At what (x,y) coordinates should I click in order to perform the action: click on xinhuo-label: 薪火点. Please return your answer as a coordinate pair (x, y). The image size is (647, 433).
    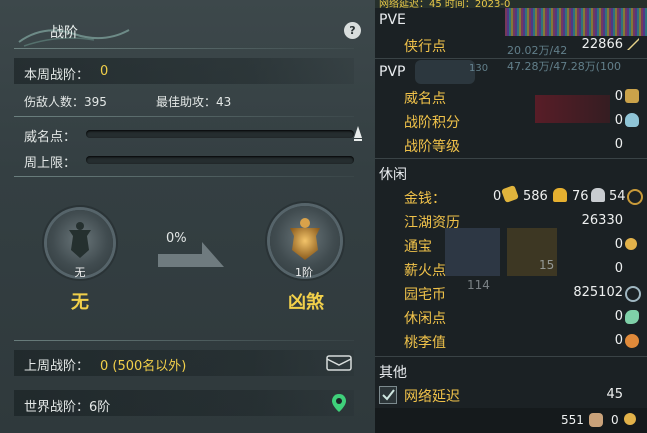
    Looking at the image, I should click on (425, 271).